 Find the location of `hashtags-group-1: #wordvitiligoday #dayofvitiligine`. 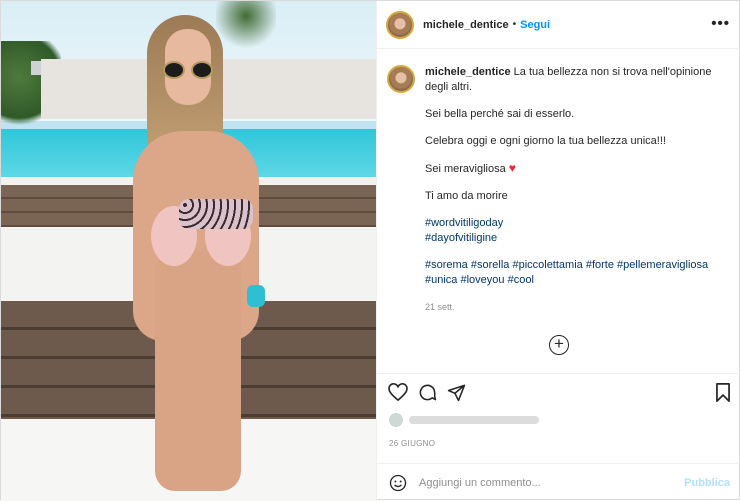

hashtags-group-1: #wordvitiligoday #dayofvitiligine is located at coordinates (575, 231).